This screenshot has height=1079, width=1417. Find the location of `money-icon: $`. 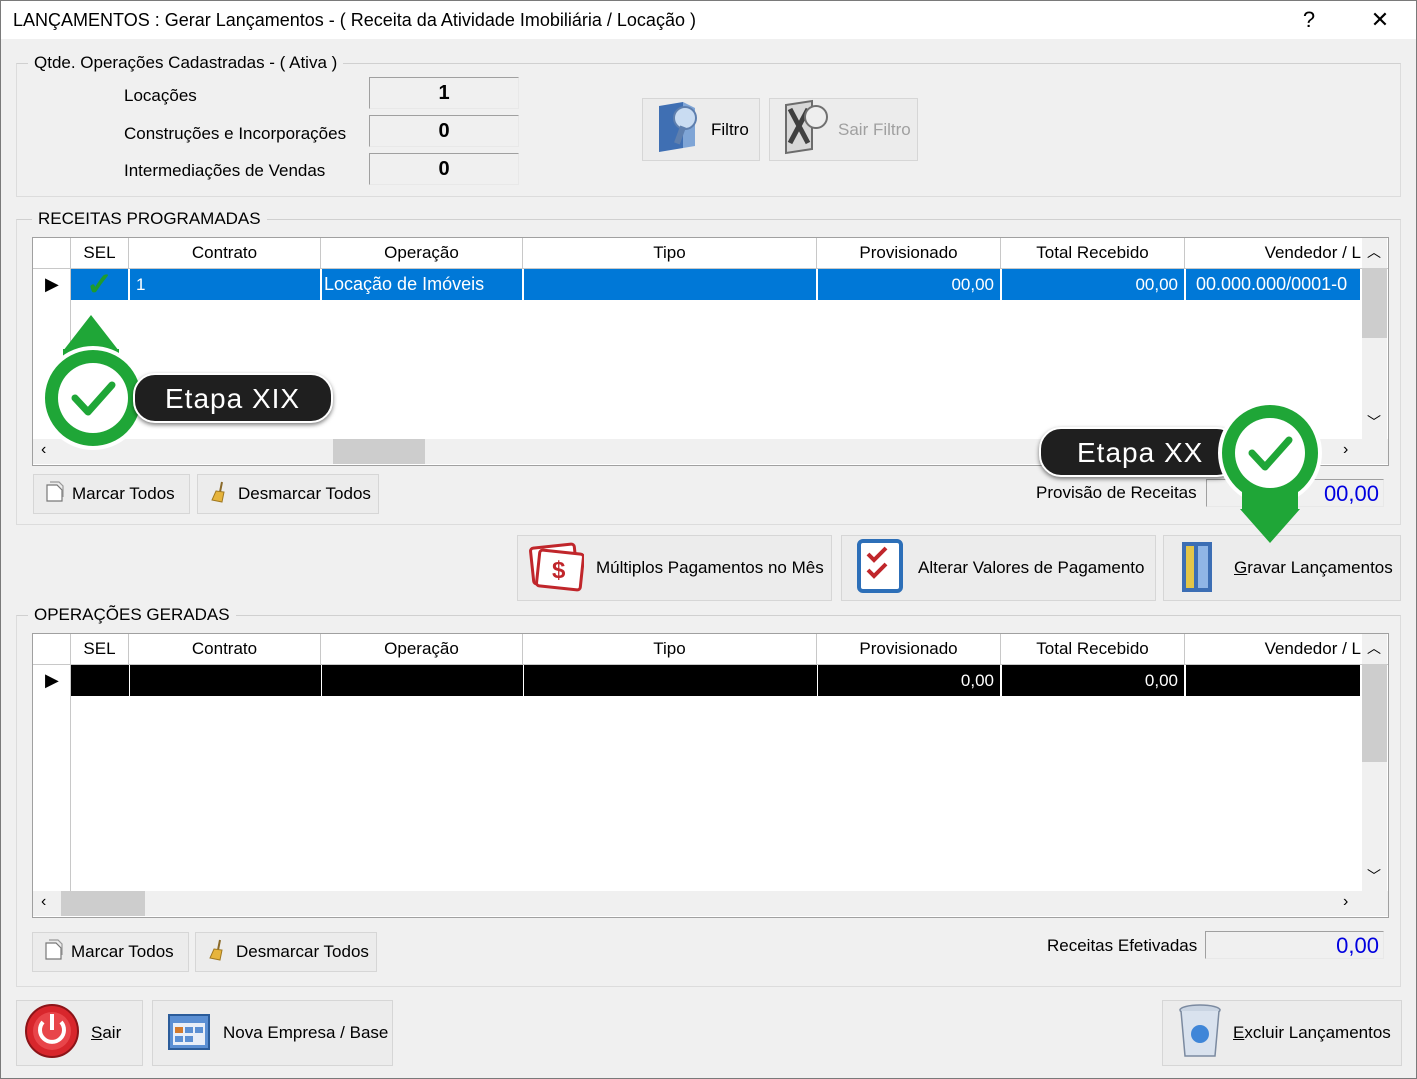

money-icon: $ is located at coordinates (556, 568).